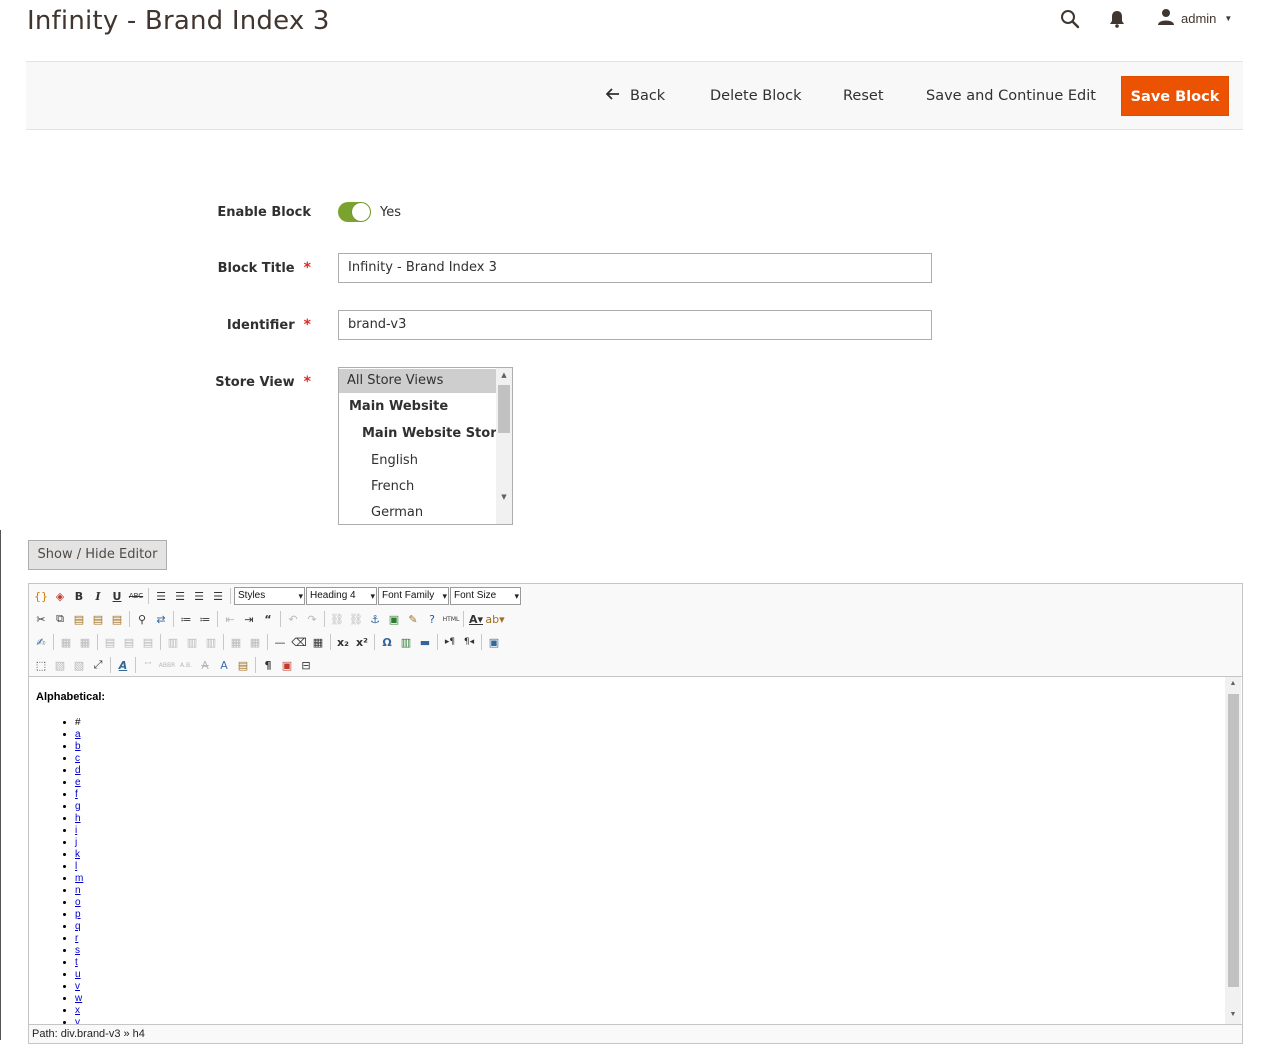  I want to click on paste-icon: ▤, so click(79, 619).